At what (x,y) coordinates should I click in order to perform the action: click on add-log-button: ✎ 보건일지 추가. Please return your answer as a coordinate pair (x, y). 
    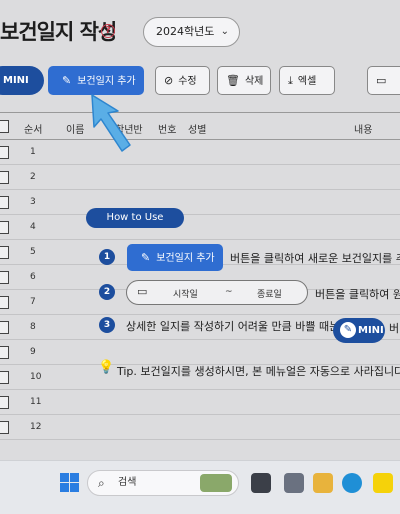
    Looking at the image, I should click on (96, 80).